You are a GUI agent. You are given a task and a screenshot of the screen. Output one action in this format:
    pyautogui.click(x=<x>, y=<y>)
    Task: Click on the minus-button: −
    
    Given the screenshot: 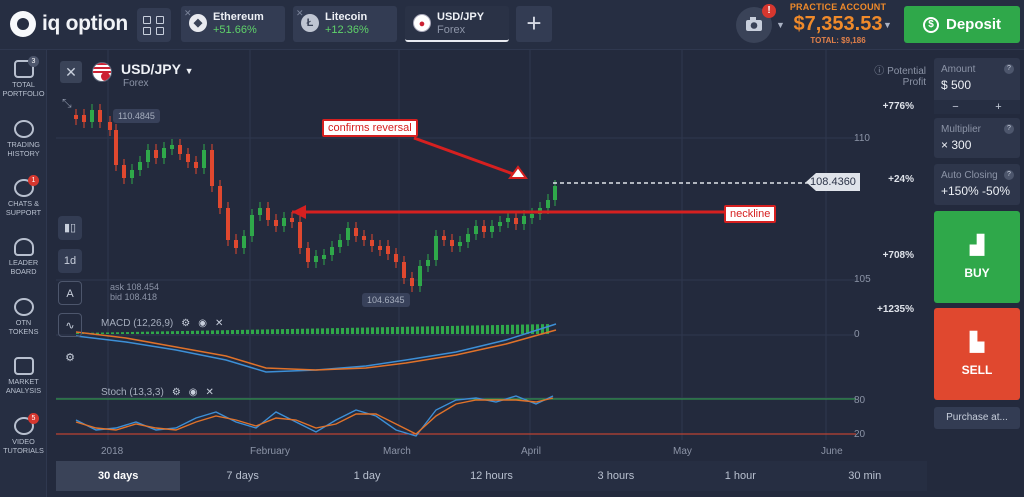 What is the action you would take?
    pyautogui.click(x=955, y=107)
    